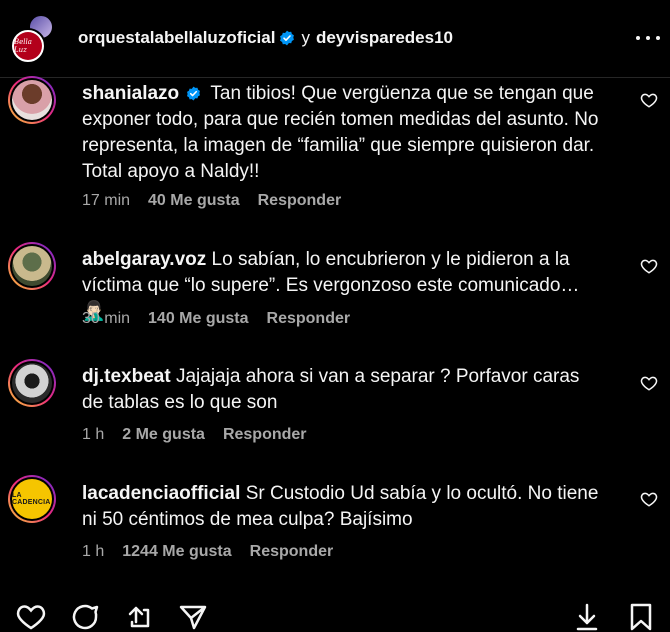 The height and width of the screenshot is (632, 670). What do you see at coordinates (144, 259) in the screenshot?
I see `comment-username: abelgaray.voz` at bounding box center [144, 259].